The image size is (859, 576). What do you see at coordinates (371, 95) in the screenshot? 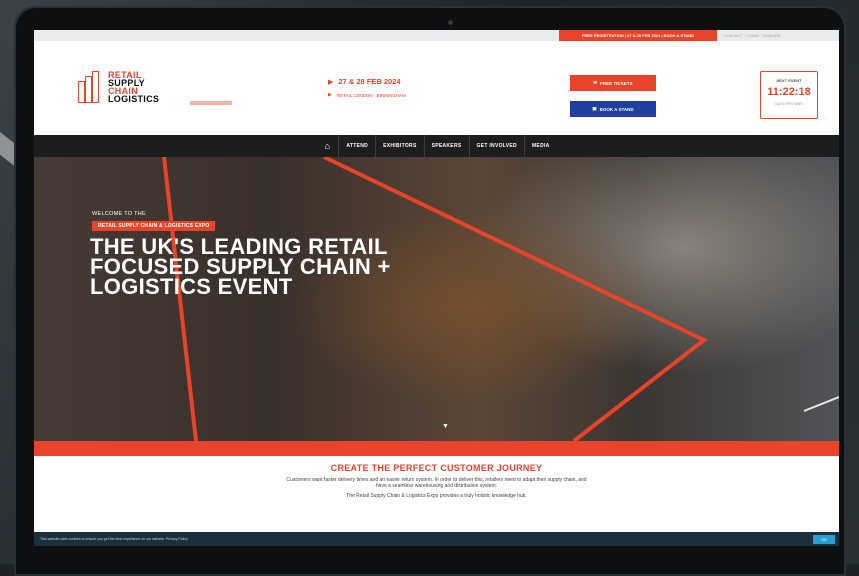
I see `event-venue: RETAIL LONDON · BIRMINGHAM` at bounding box center [371, 95].